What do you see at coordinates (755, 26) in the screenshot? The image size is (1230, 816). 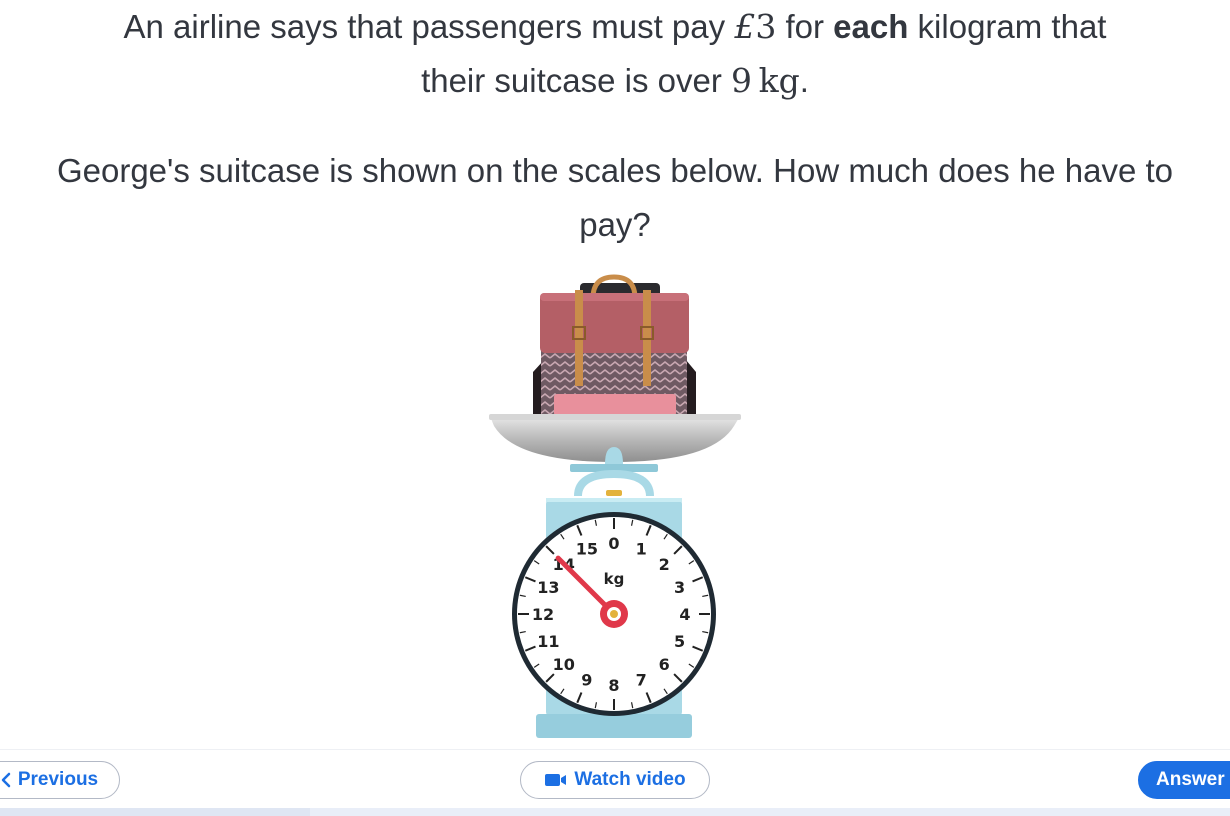 I see `price-math: £3` at bounding box center [755, 26].